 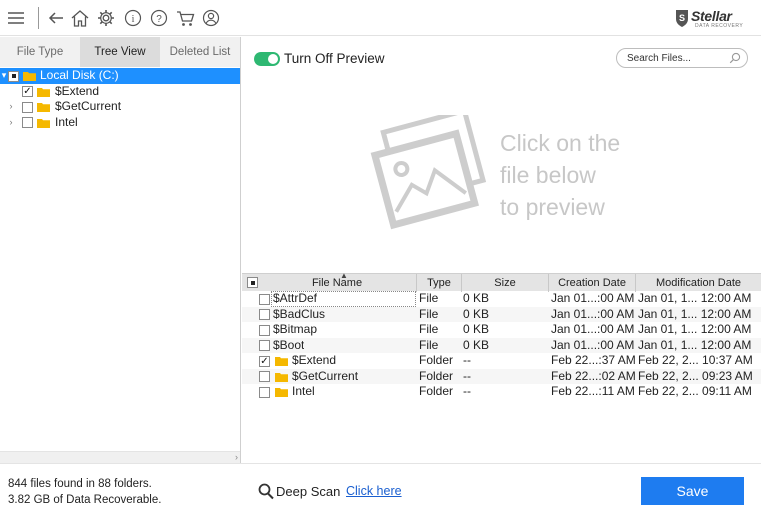 I want to click on tab-deleted-list: Deleted List, so click(x=200, y=52).